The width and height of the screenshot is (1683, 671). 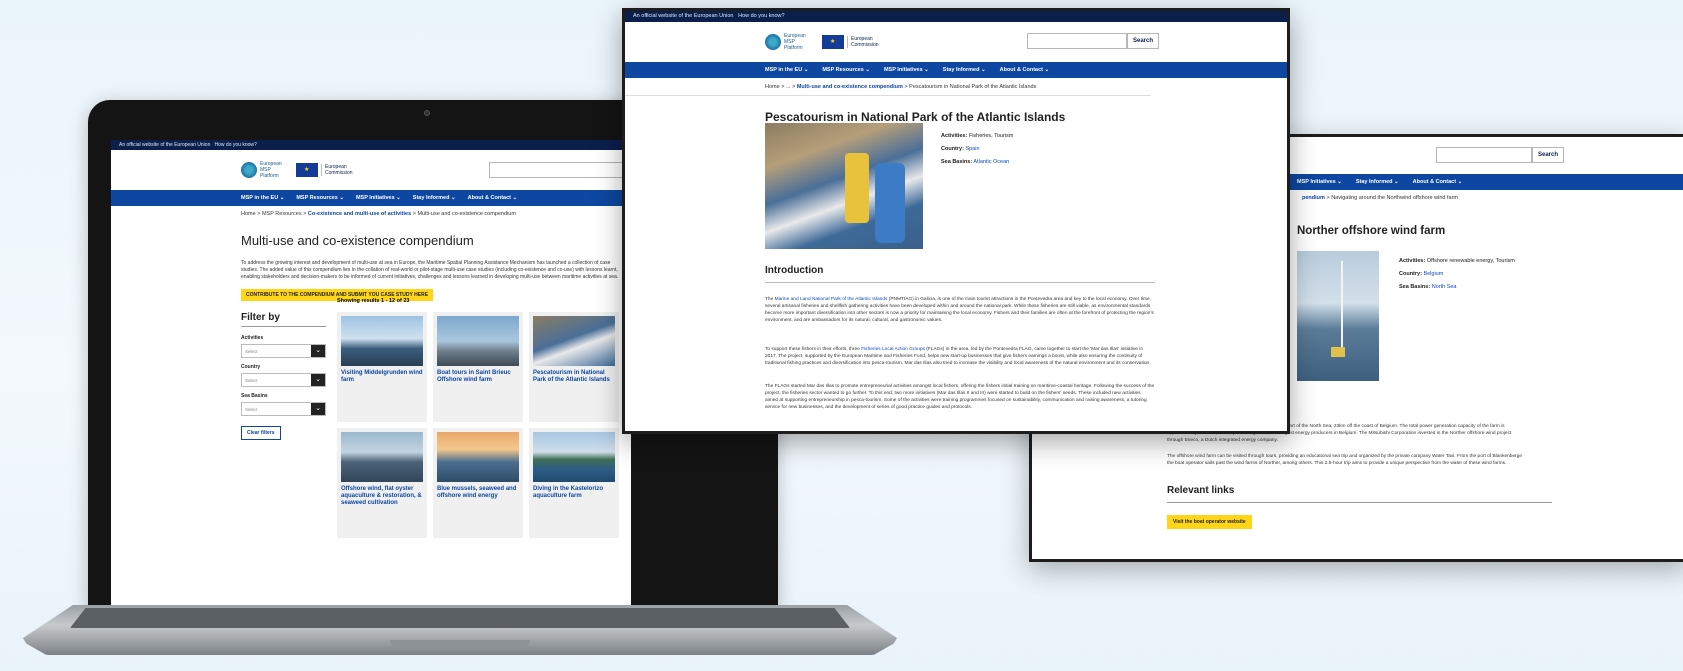 What do you see at coordinates (254, 396) in the screenshot?
I see `filter-sea-basins-label: Sea Basins` at bounding box center [254, 396].